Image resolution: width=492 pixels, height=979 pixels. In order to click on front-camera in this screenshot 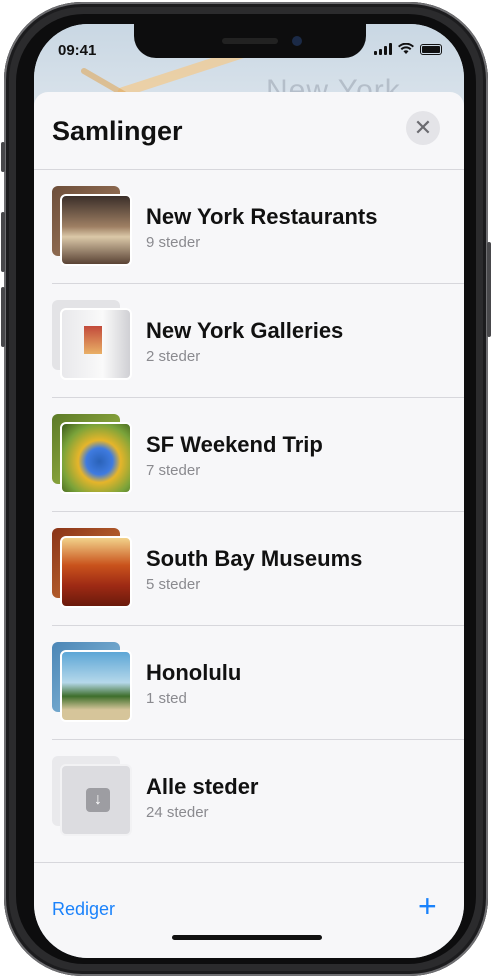, I will do `click(297, 41)`.